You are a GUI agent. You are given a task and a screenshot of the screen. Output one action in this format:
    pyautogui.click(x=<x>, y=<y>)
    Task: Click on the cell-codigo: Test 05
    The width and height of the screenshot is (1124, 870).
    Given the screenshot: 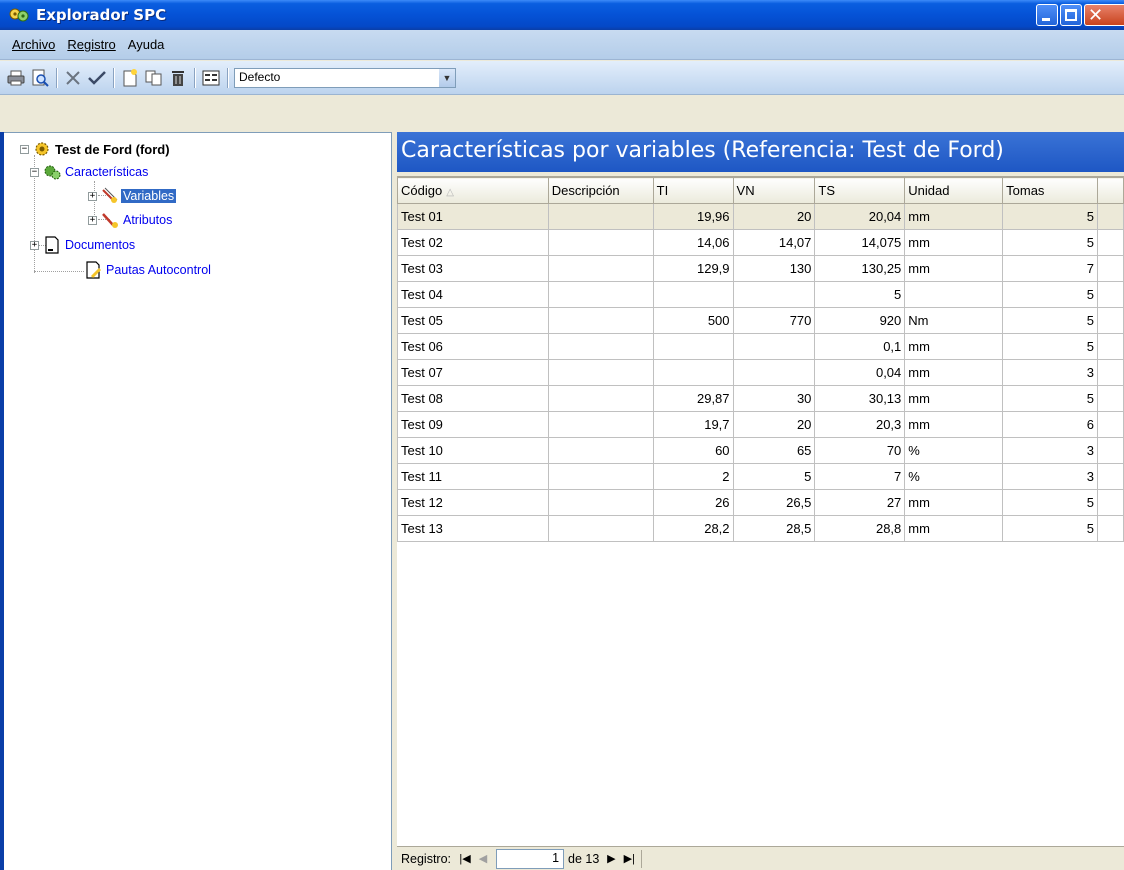 What is the action you would take?
    pyautogui.click(x=473, y=320)
    